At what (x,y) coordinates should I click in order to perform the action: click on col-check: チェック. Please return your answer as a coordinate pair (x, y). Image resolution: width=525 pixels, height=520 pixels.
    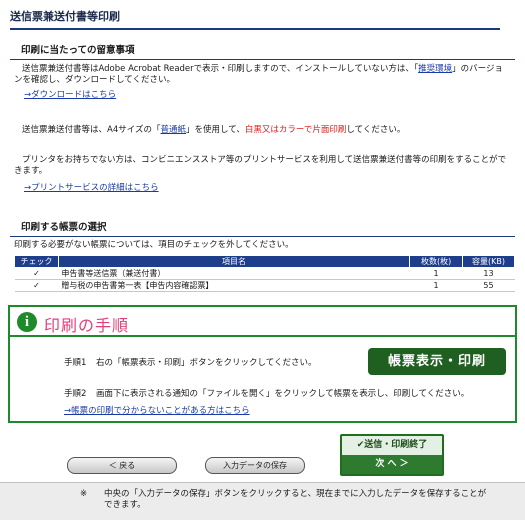
    Looking at the image, I should click on (36, 261).